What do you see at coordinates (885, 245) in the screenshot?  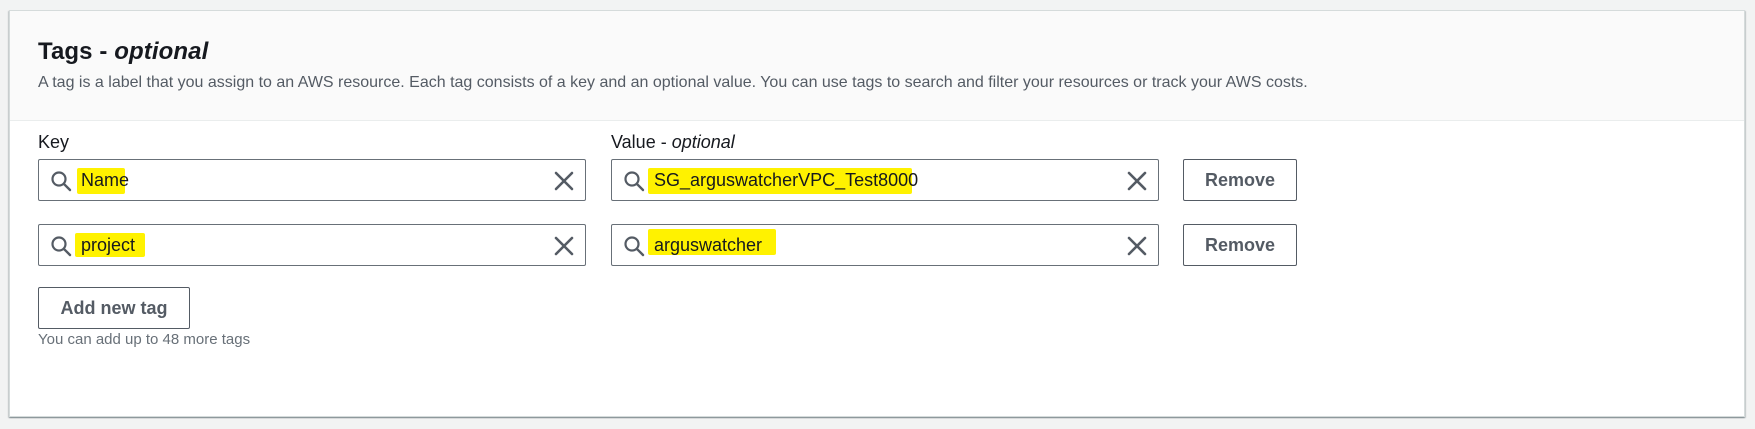 I see `tag-value-input: arguswatcher` at bounding box center [885, 245].